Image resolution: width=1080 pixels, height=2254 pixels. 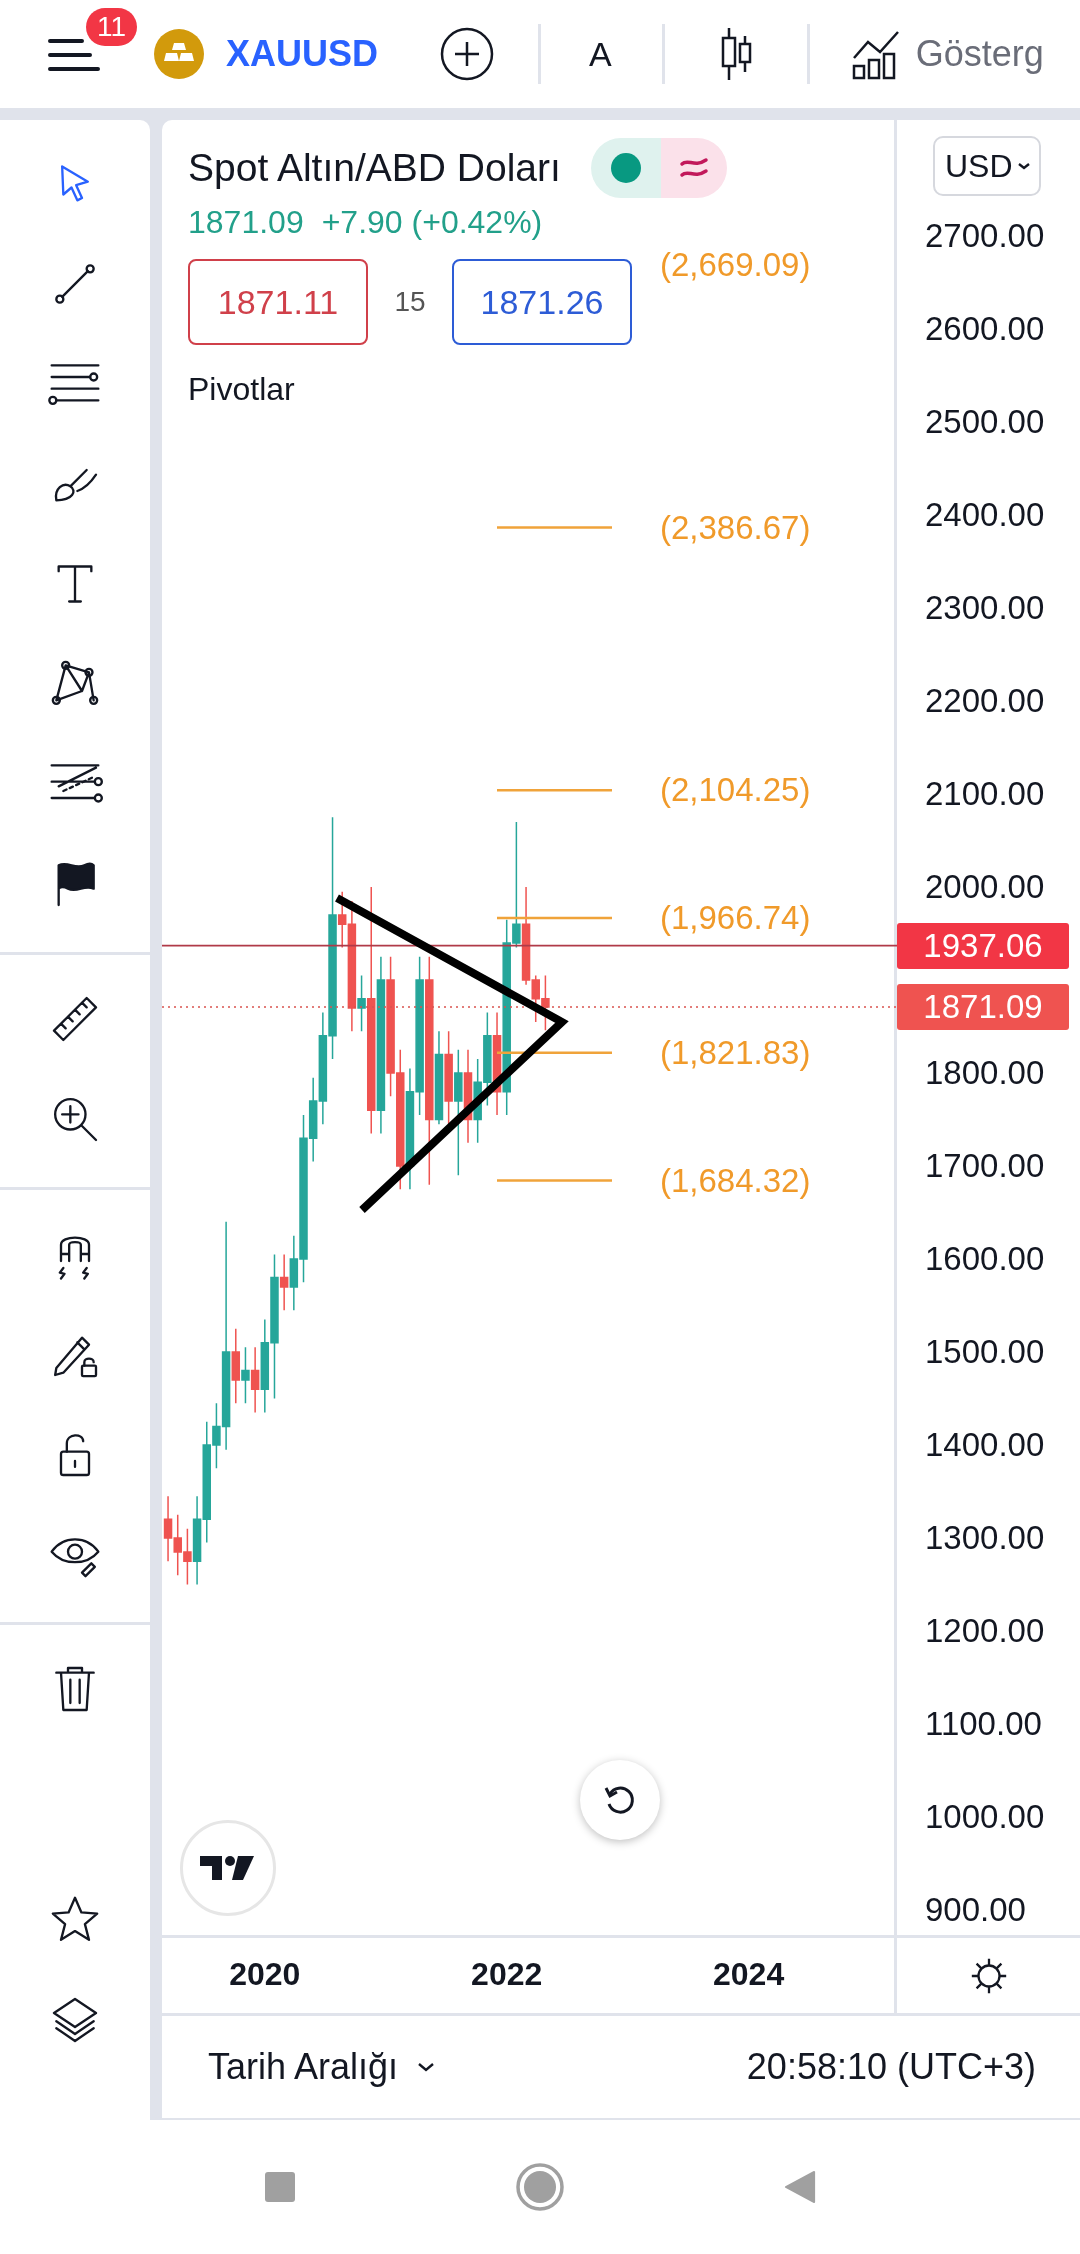 I want to click on pivot-label: (1,821.83), so click(x=735, y=1052).